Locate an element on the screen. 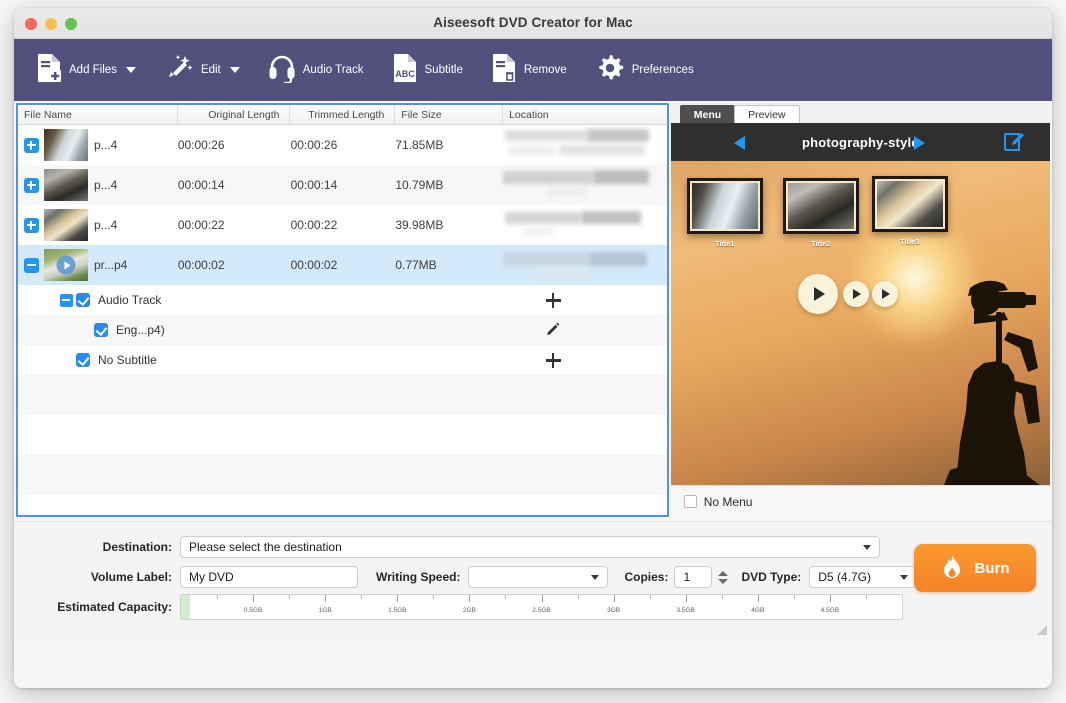 This screenshot has height=703, width=1066. tab-menu: Menu is located at coordinates (707, 114).